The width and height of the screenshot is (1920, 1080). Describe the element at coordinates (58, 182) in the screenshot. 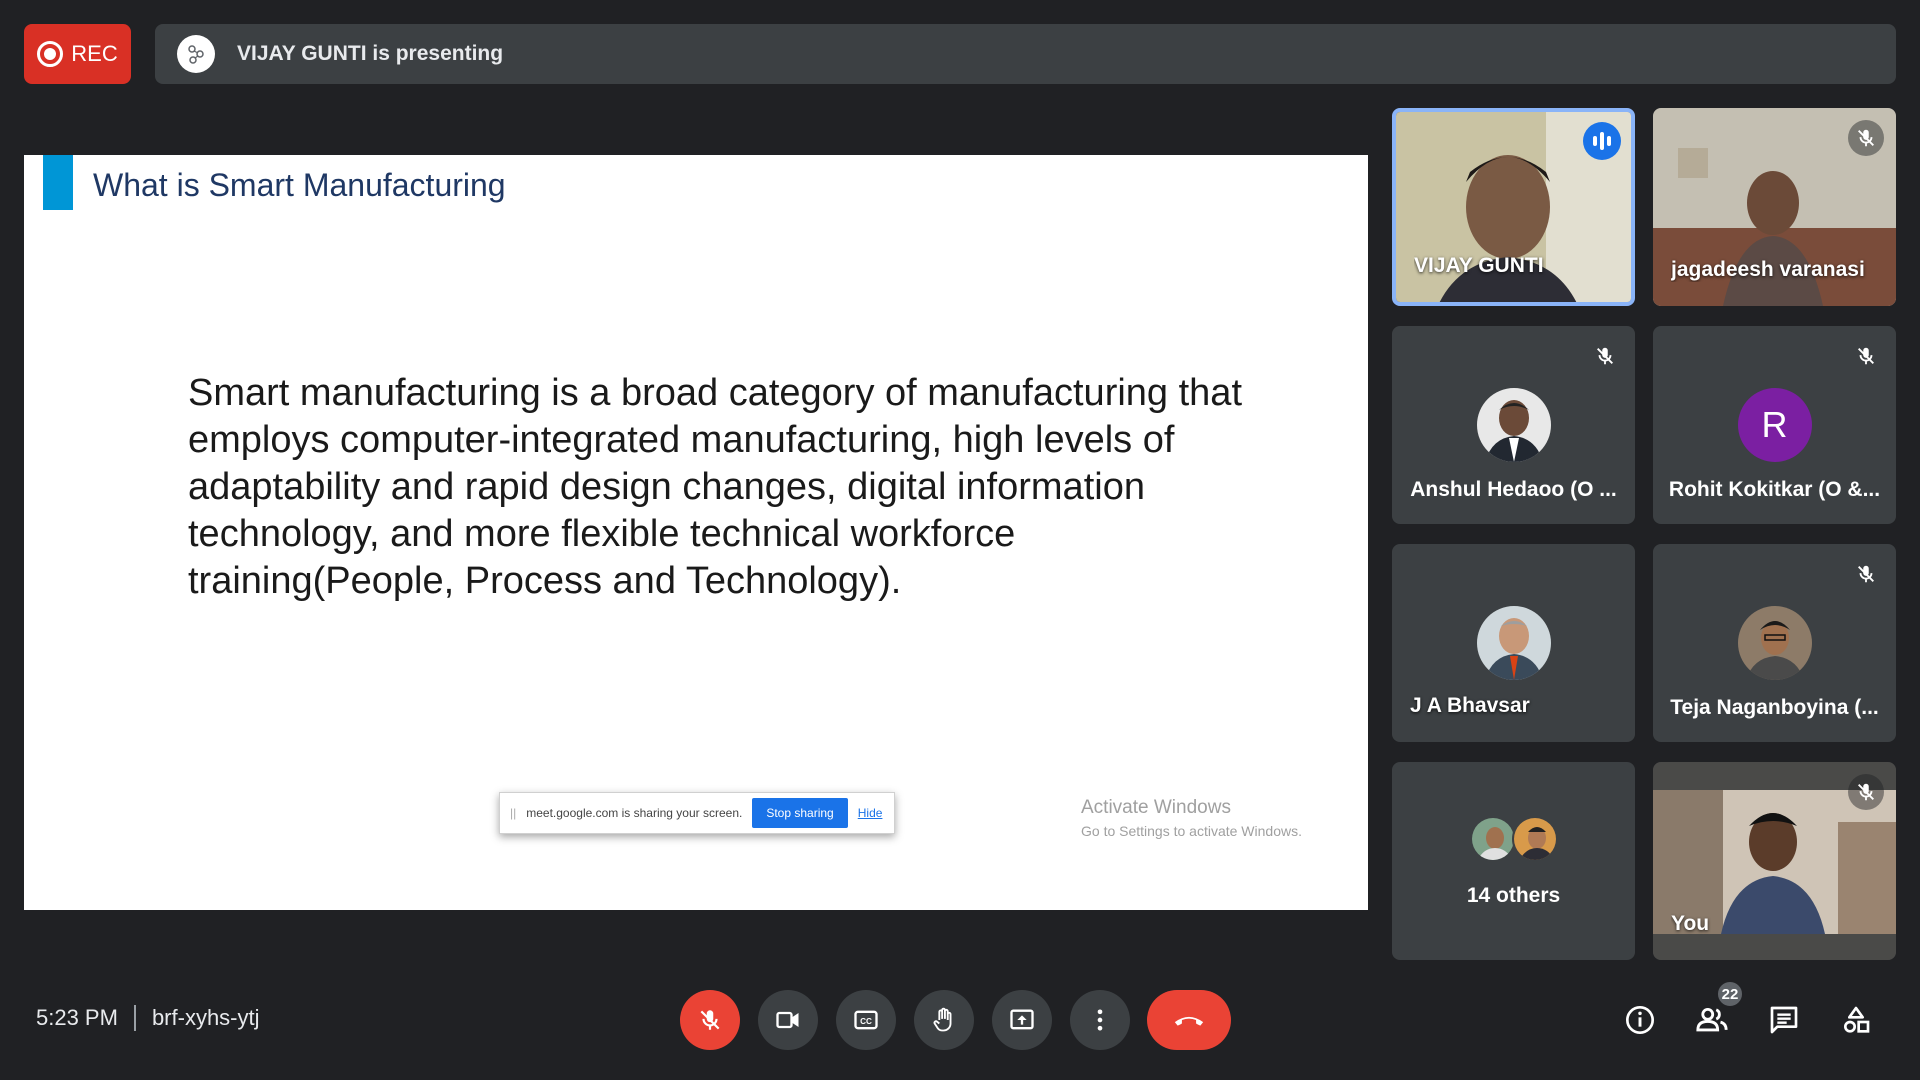

I see `slide-accent-bar` at that location.